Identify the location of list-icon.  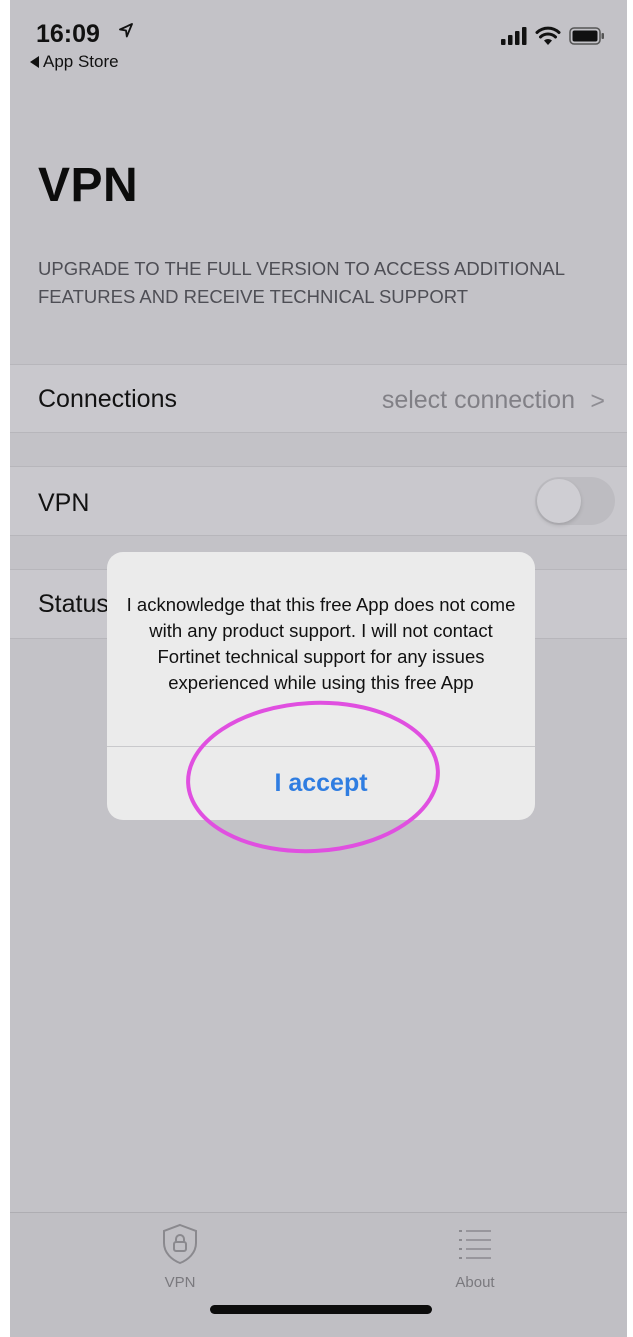
(475, 1244).